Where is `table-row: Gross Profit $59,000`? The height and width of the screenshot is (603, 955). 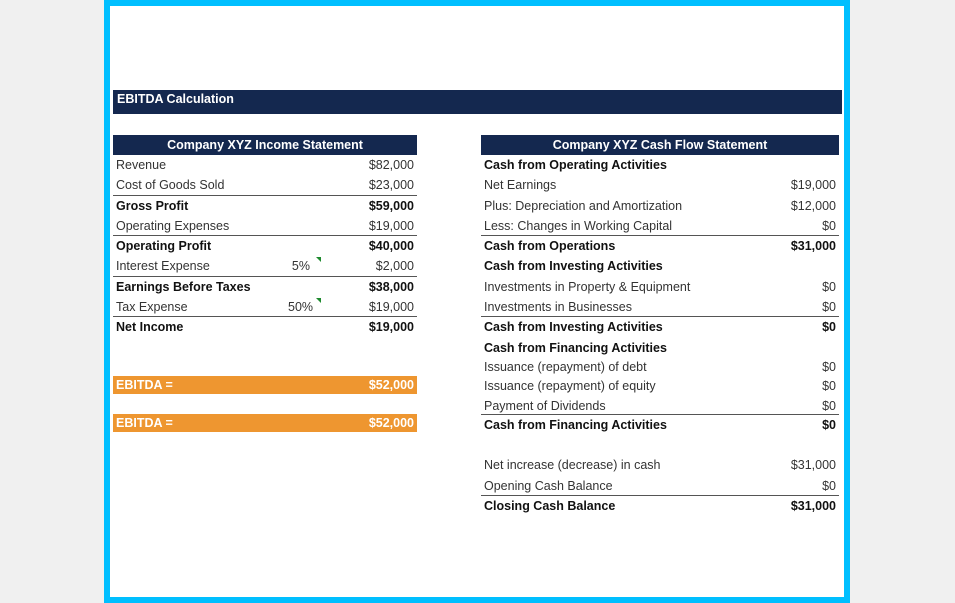
table-row: Gross Profit $59,000 is located at coordinates (265, 206).